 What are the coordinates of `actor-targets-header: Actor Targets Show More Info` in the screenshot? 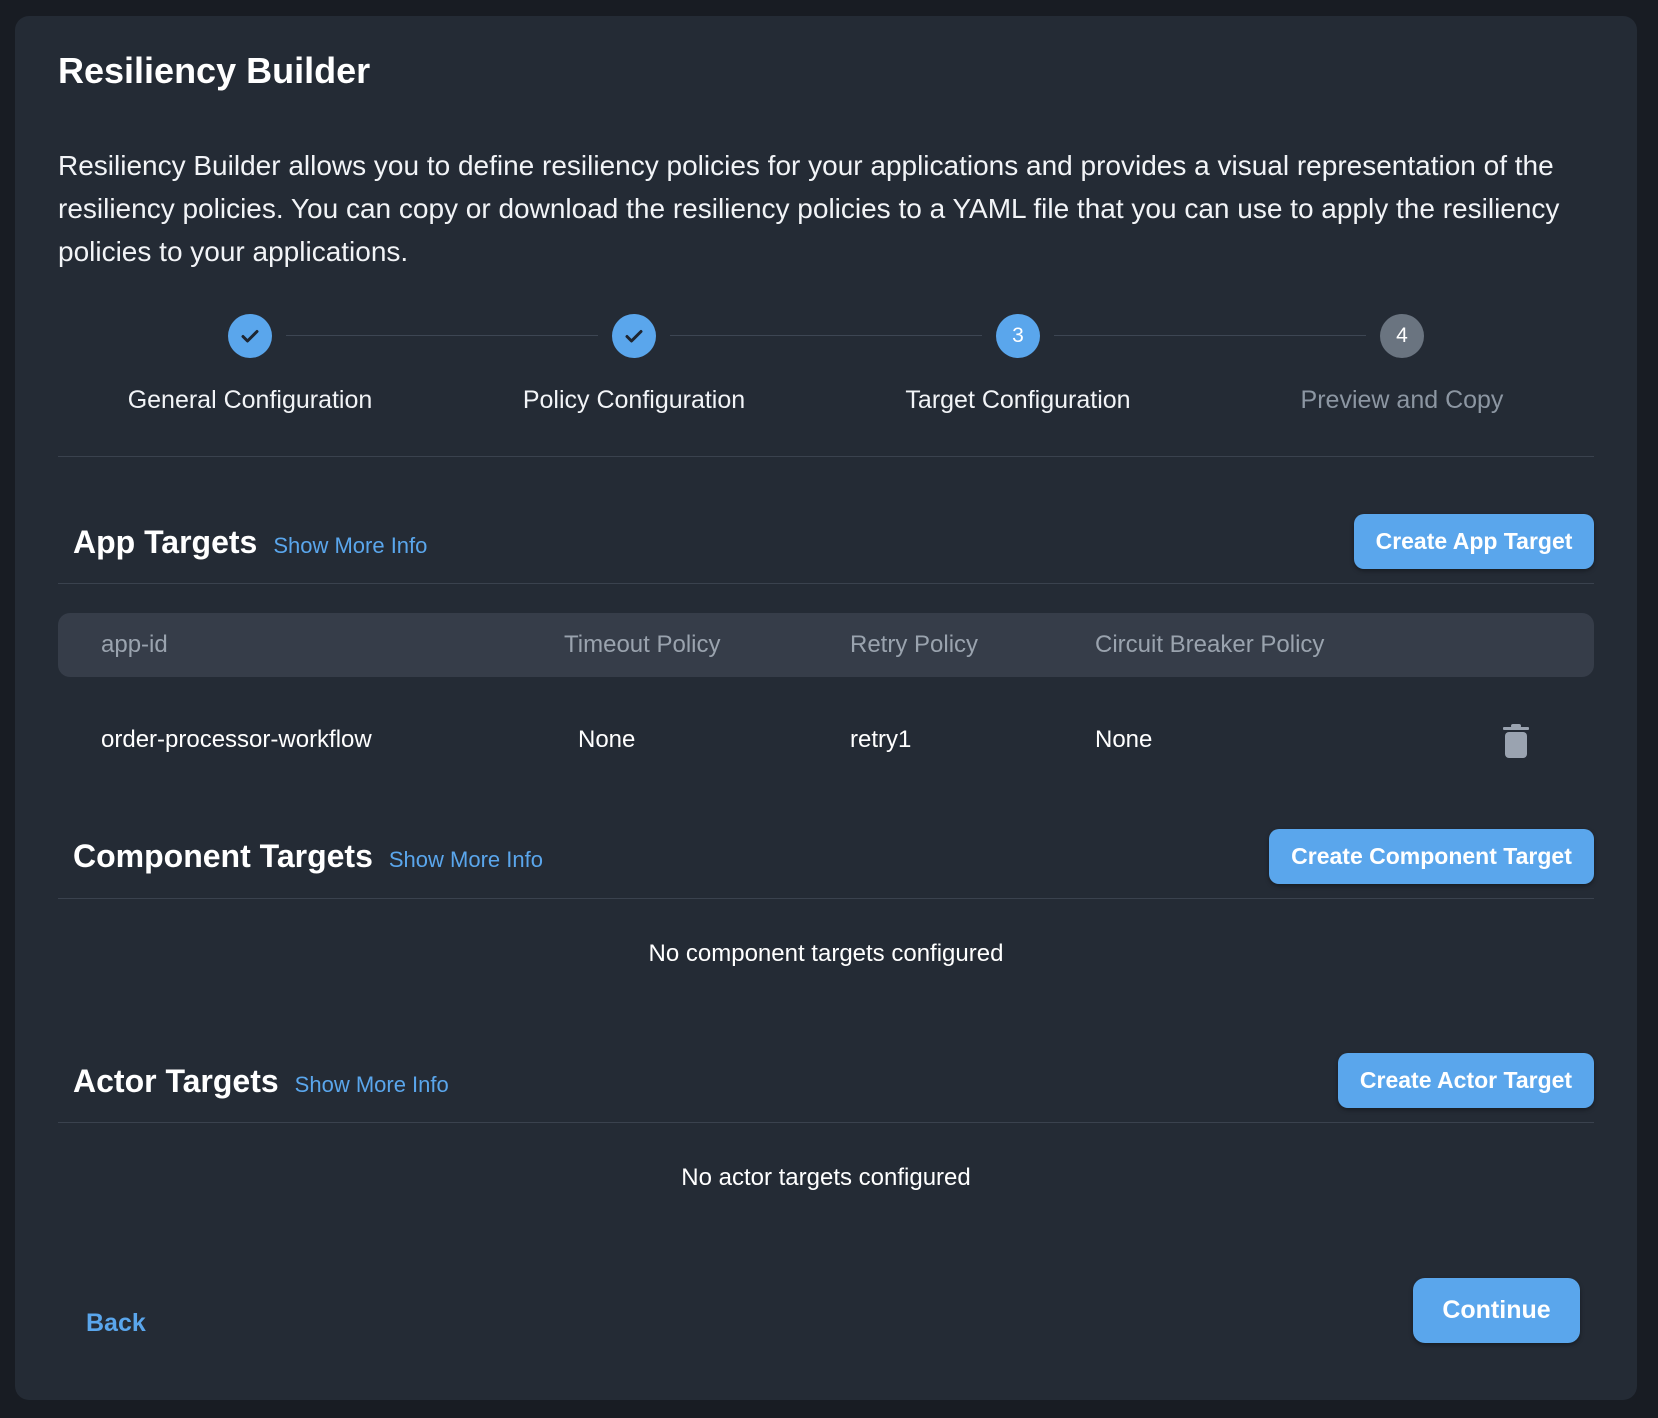 It's located at (261, 1081).